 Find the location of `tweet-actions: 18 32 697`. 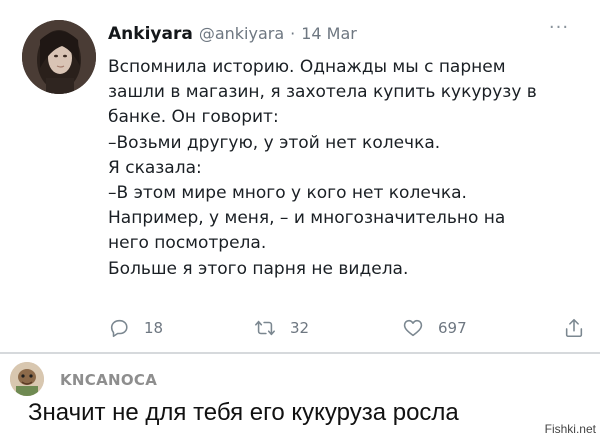

tweet-actions: 18 32 697 is located at coordinates (348, 328).